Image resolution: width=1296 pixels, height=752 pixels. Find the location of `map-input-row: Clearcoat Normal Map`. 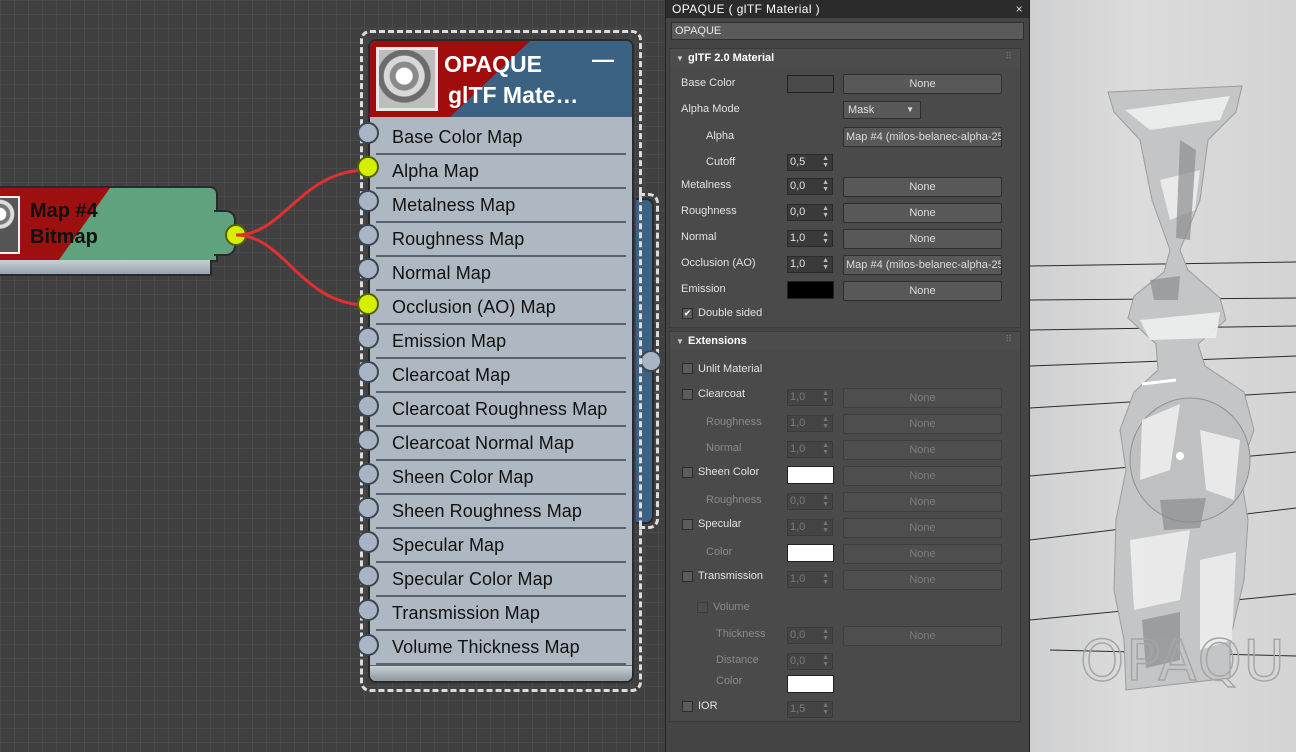

map-input-row: Clearcoat Normal Map is located at coordinates (501, 446).